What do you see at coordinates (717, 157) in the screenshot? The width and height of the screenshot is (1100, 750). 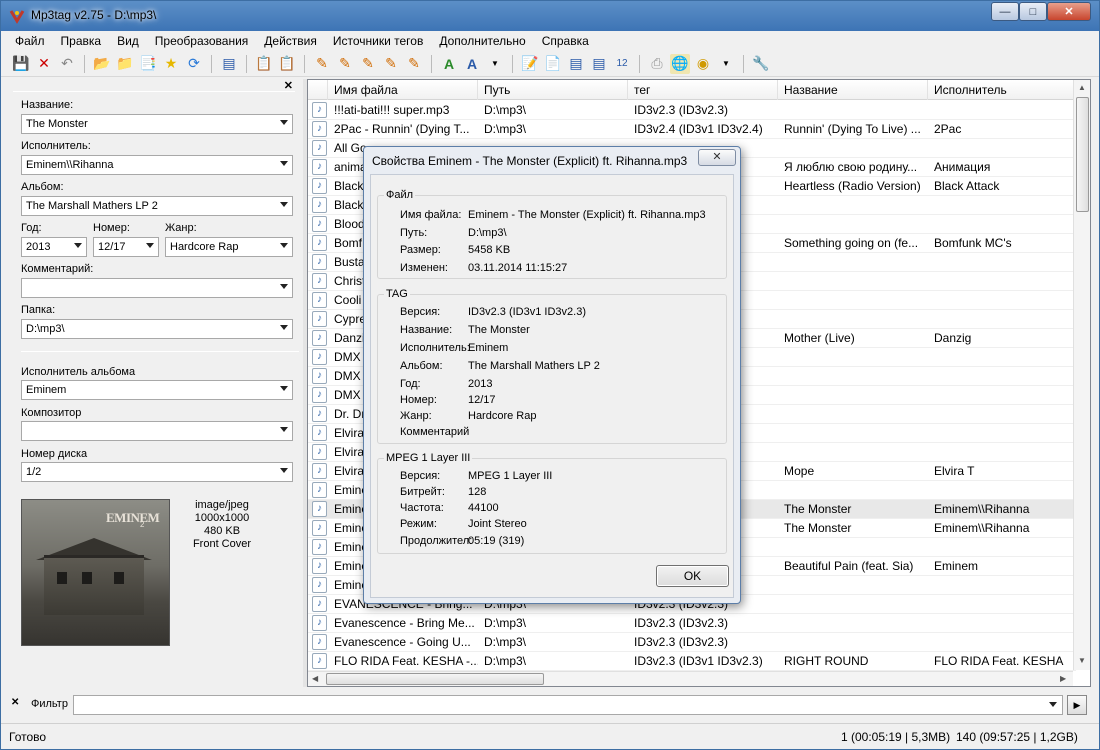 I see `dialog-close-button: ✕` at bounding box center [717, 157].